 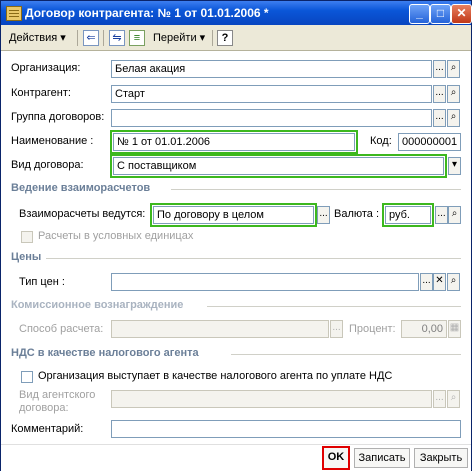 I want to click on window-title: Договор контрагента: № 1 от 01.01.2006 *, so click(x=147, y=13).